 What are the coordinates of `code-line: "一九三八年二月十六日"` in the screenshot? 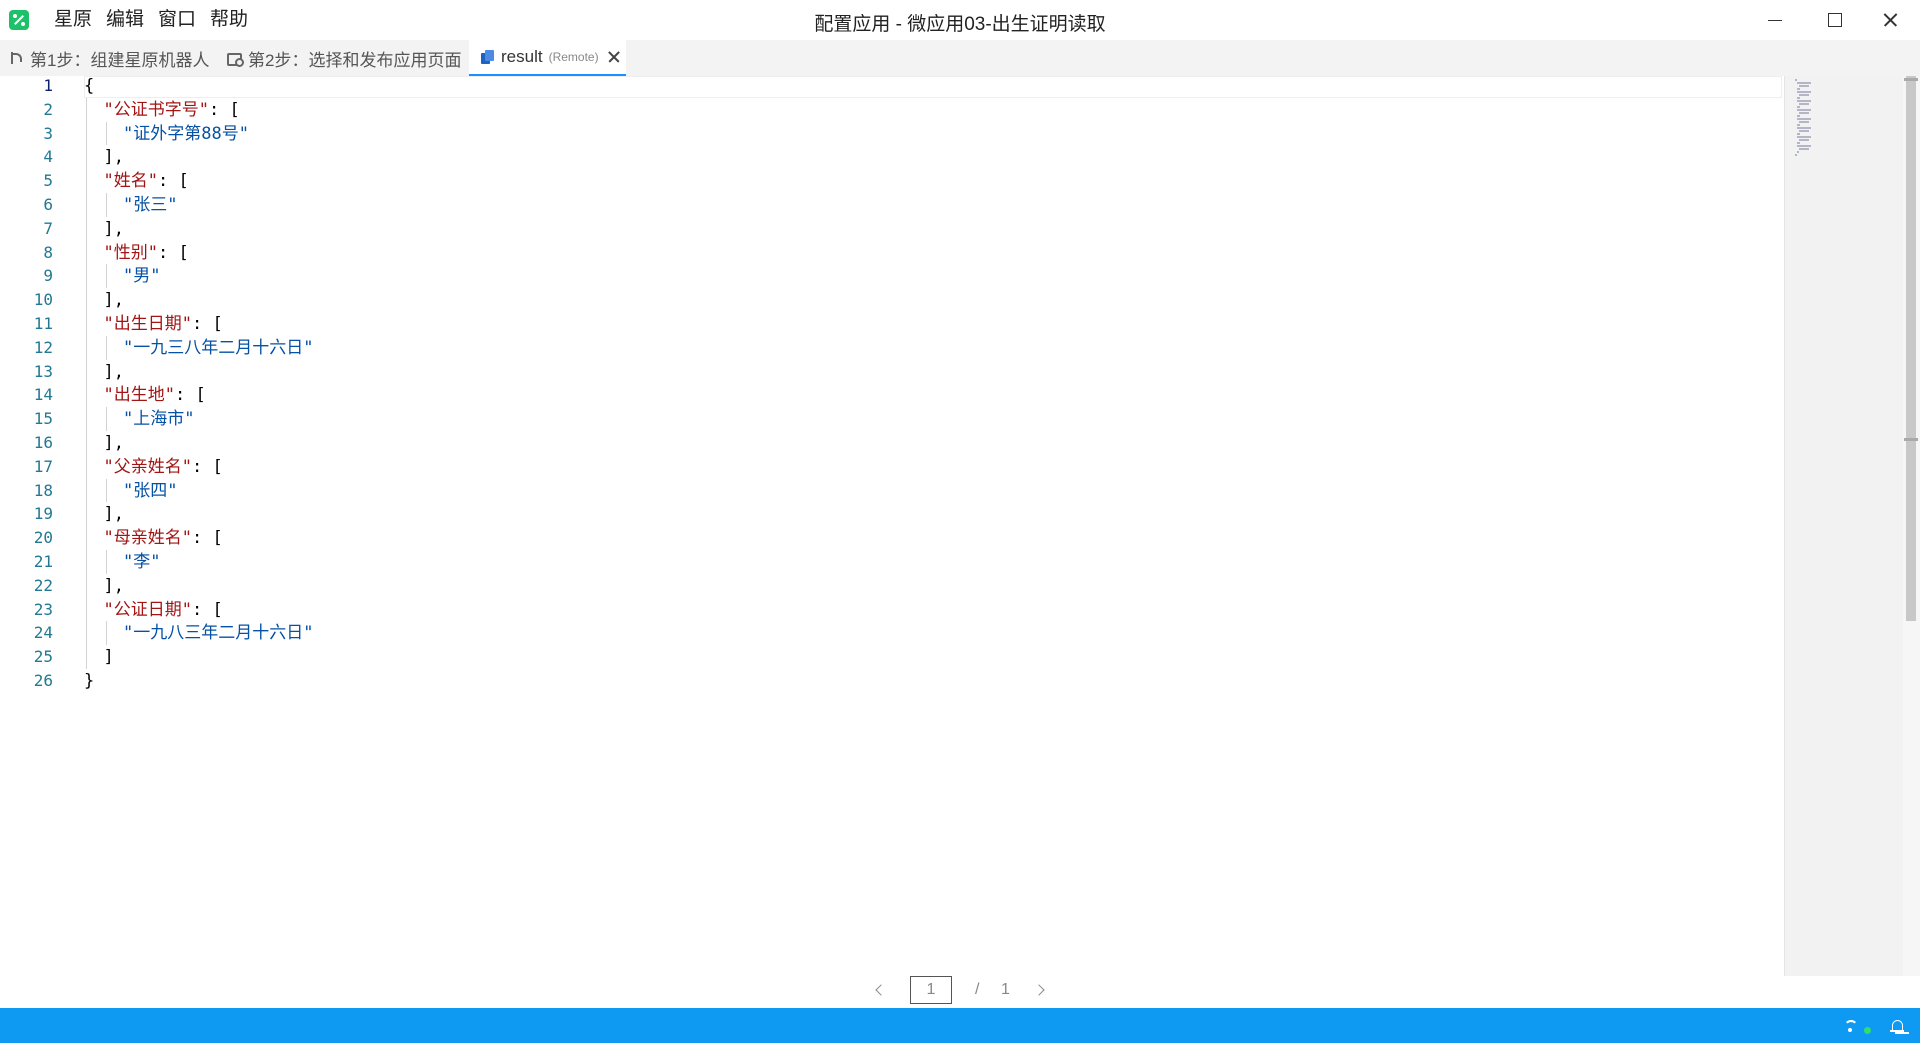 It's located at (218, 348).